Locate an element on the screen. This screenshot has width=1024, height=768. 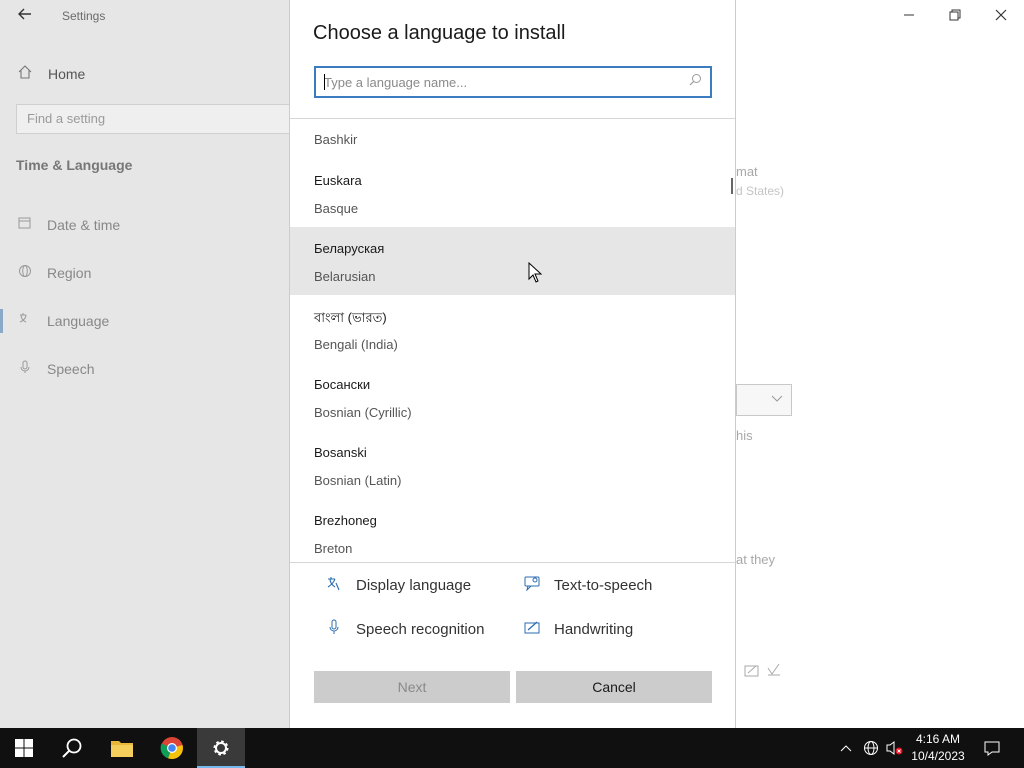
settings-taskbar-button is located at coordinates (221, 748).